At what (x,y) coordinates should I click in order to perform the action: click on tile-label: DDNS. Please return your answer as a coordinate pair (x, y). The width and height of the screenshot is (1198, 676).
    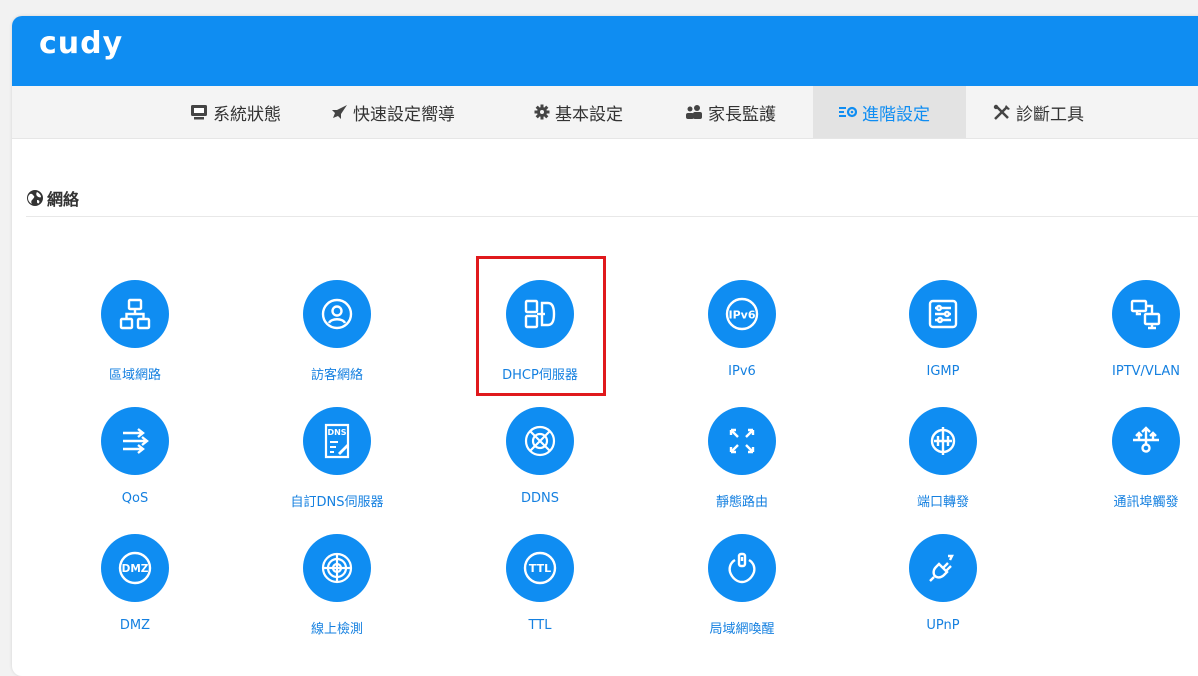
    Looking at the image, I should click on (540, 498).